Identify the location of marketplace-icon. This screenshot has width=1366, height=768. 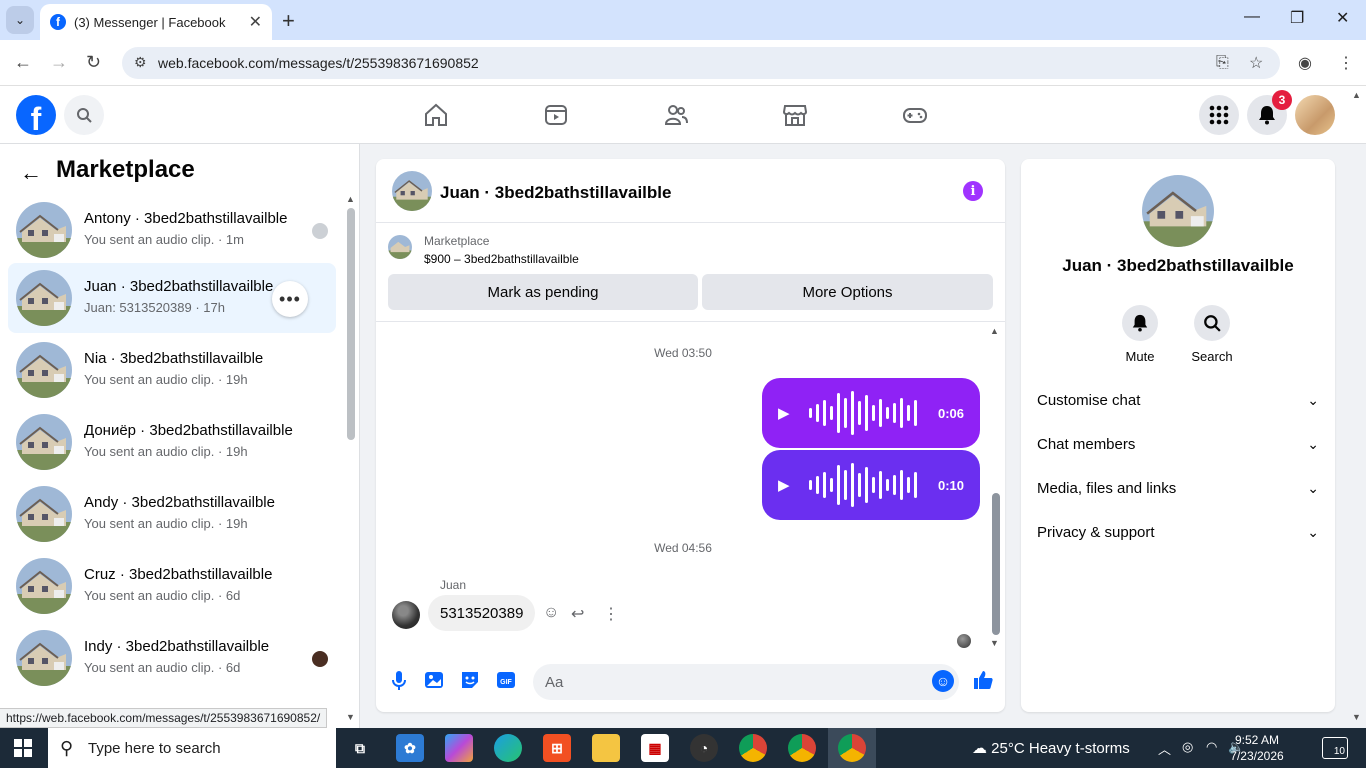
(795, 115).